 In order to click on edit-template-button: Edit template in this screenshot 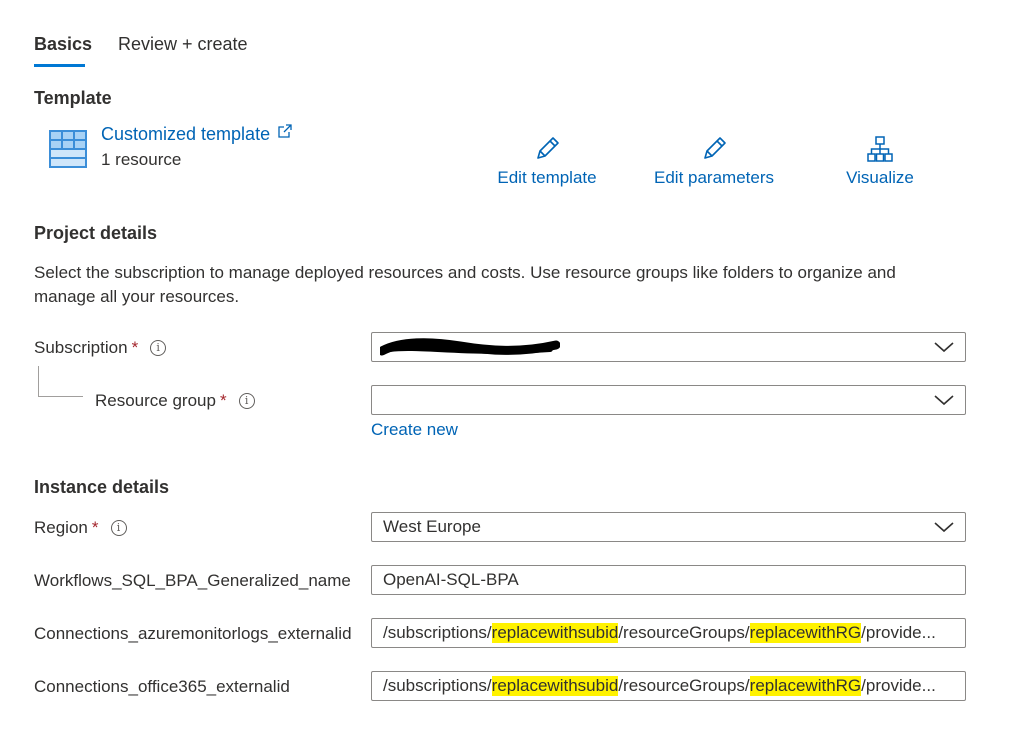, I will do `click(547, 161)`.